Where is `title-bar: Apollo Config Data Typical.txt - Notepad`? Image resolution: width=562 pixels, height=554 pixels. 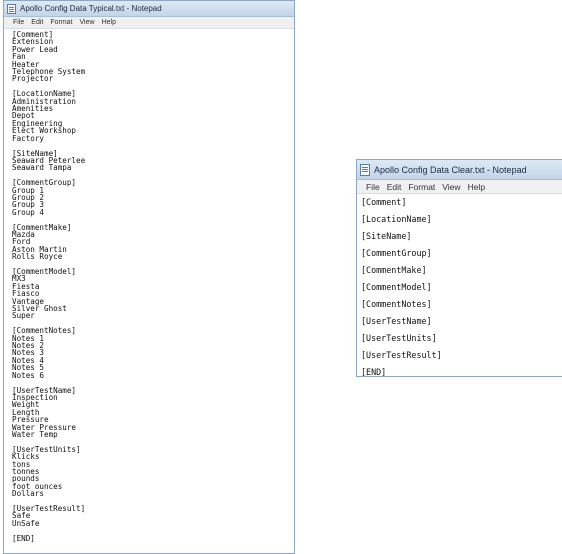
title-bar: Apollo Config Data Typical.txt - Notepad is located at coordinates (149, 9).